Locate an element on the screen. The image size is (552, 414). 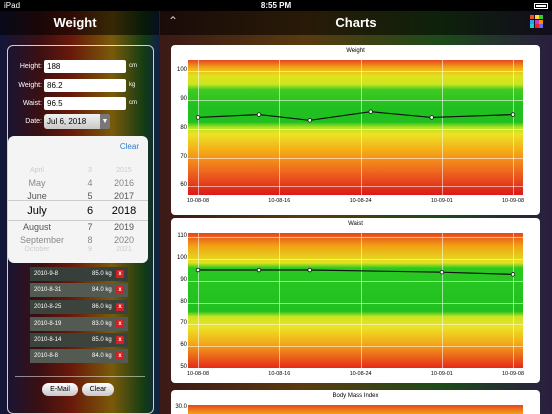
list-item: 2010-8-31 84.0 kg x is located at coordinates (79, 290).